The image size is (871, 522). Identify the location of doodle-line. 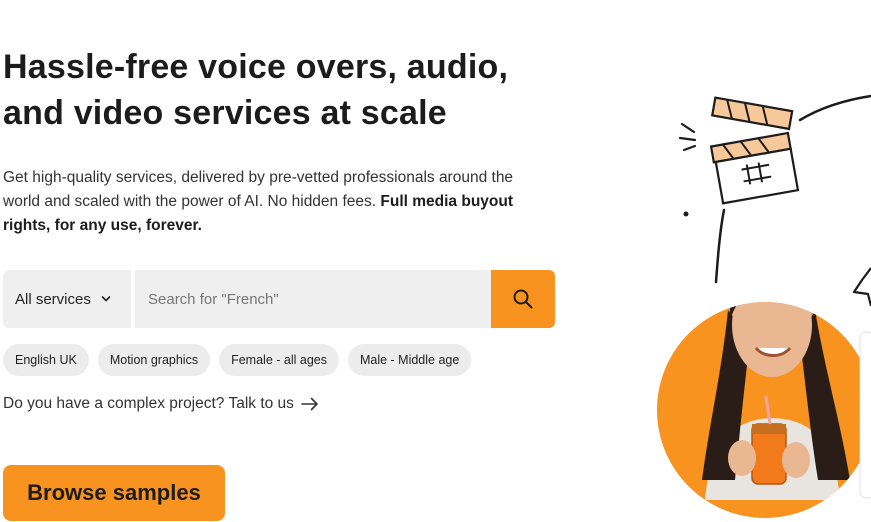
(720, 246).